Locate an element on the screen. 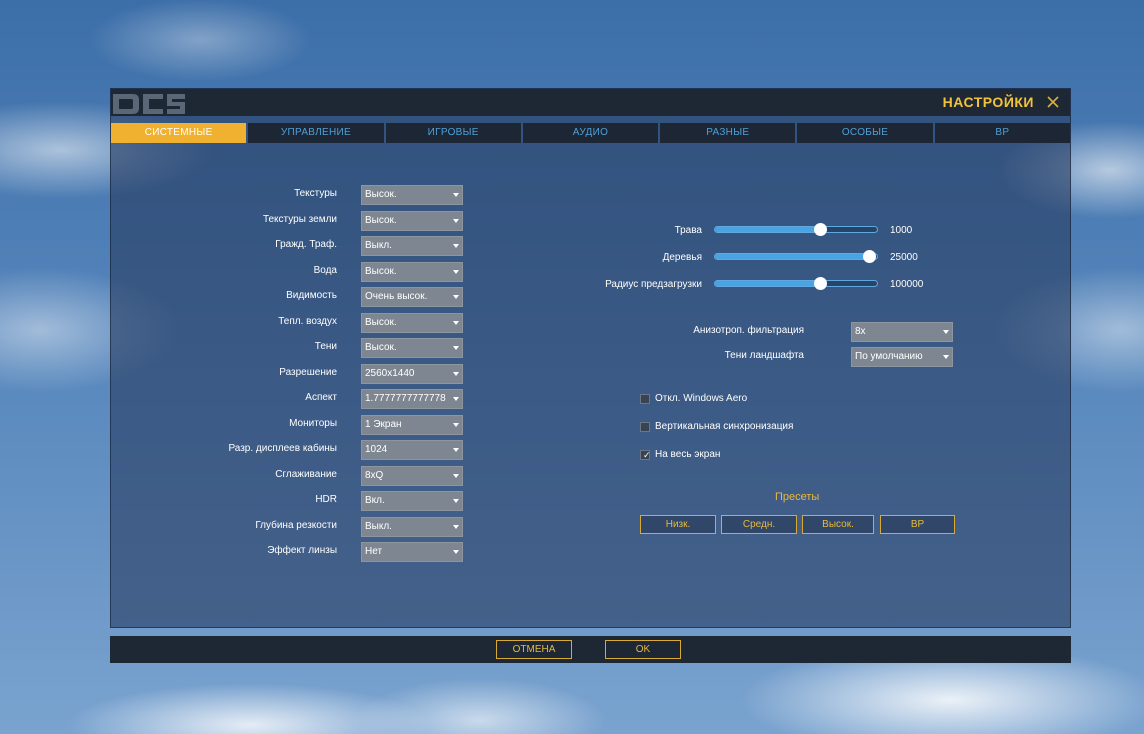 The width and height of the screenshot is (1144, 734). fullscreen-checkbox: ✓ is located at coordinates (645, 455).